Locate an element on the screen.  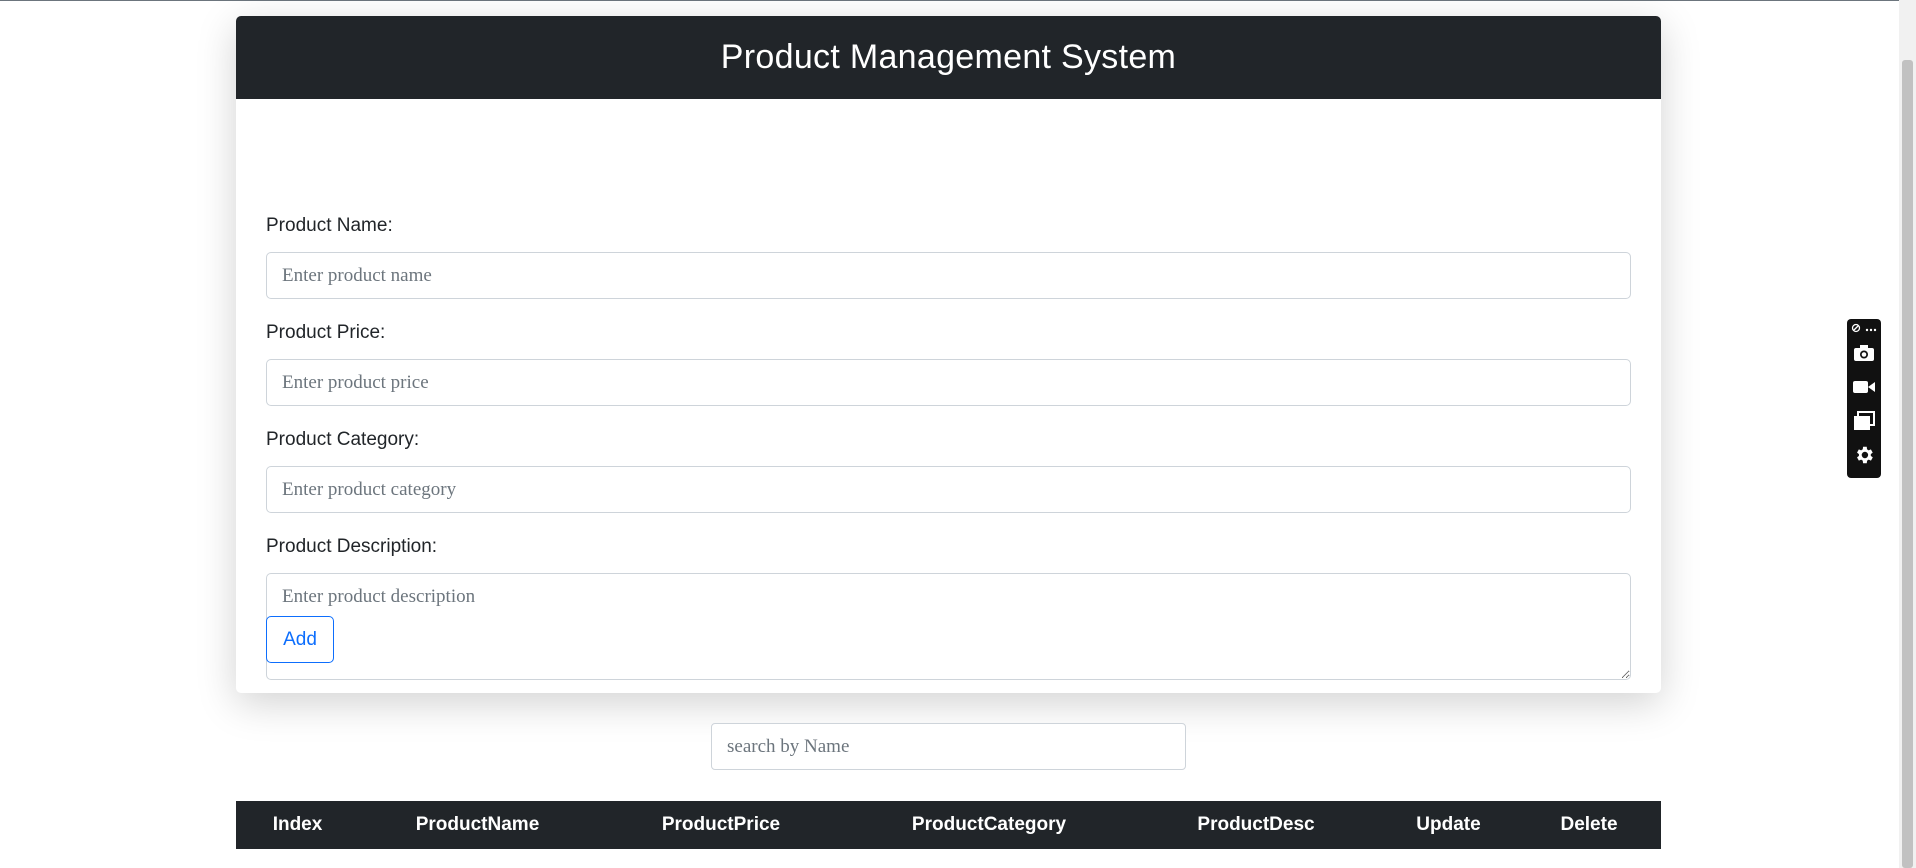
windows-icon is located at coordinates (1864, 421).